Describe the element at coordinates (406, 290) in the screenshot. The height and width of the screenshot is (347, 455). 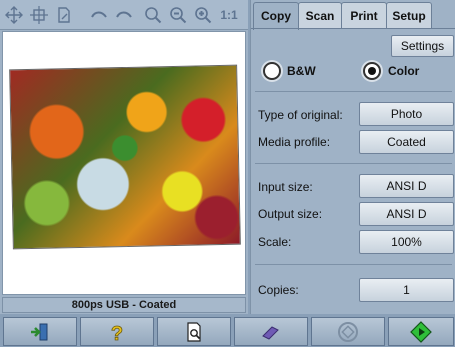
I see `copies-button: 1` at that location.